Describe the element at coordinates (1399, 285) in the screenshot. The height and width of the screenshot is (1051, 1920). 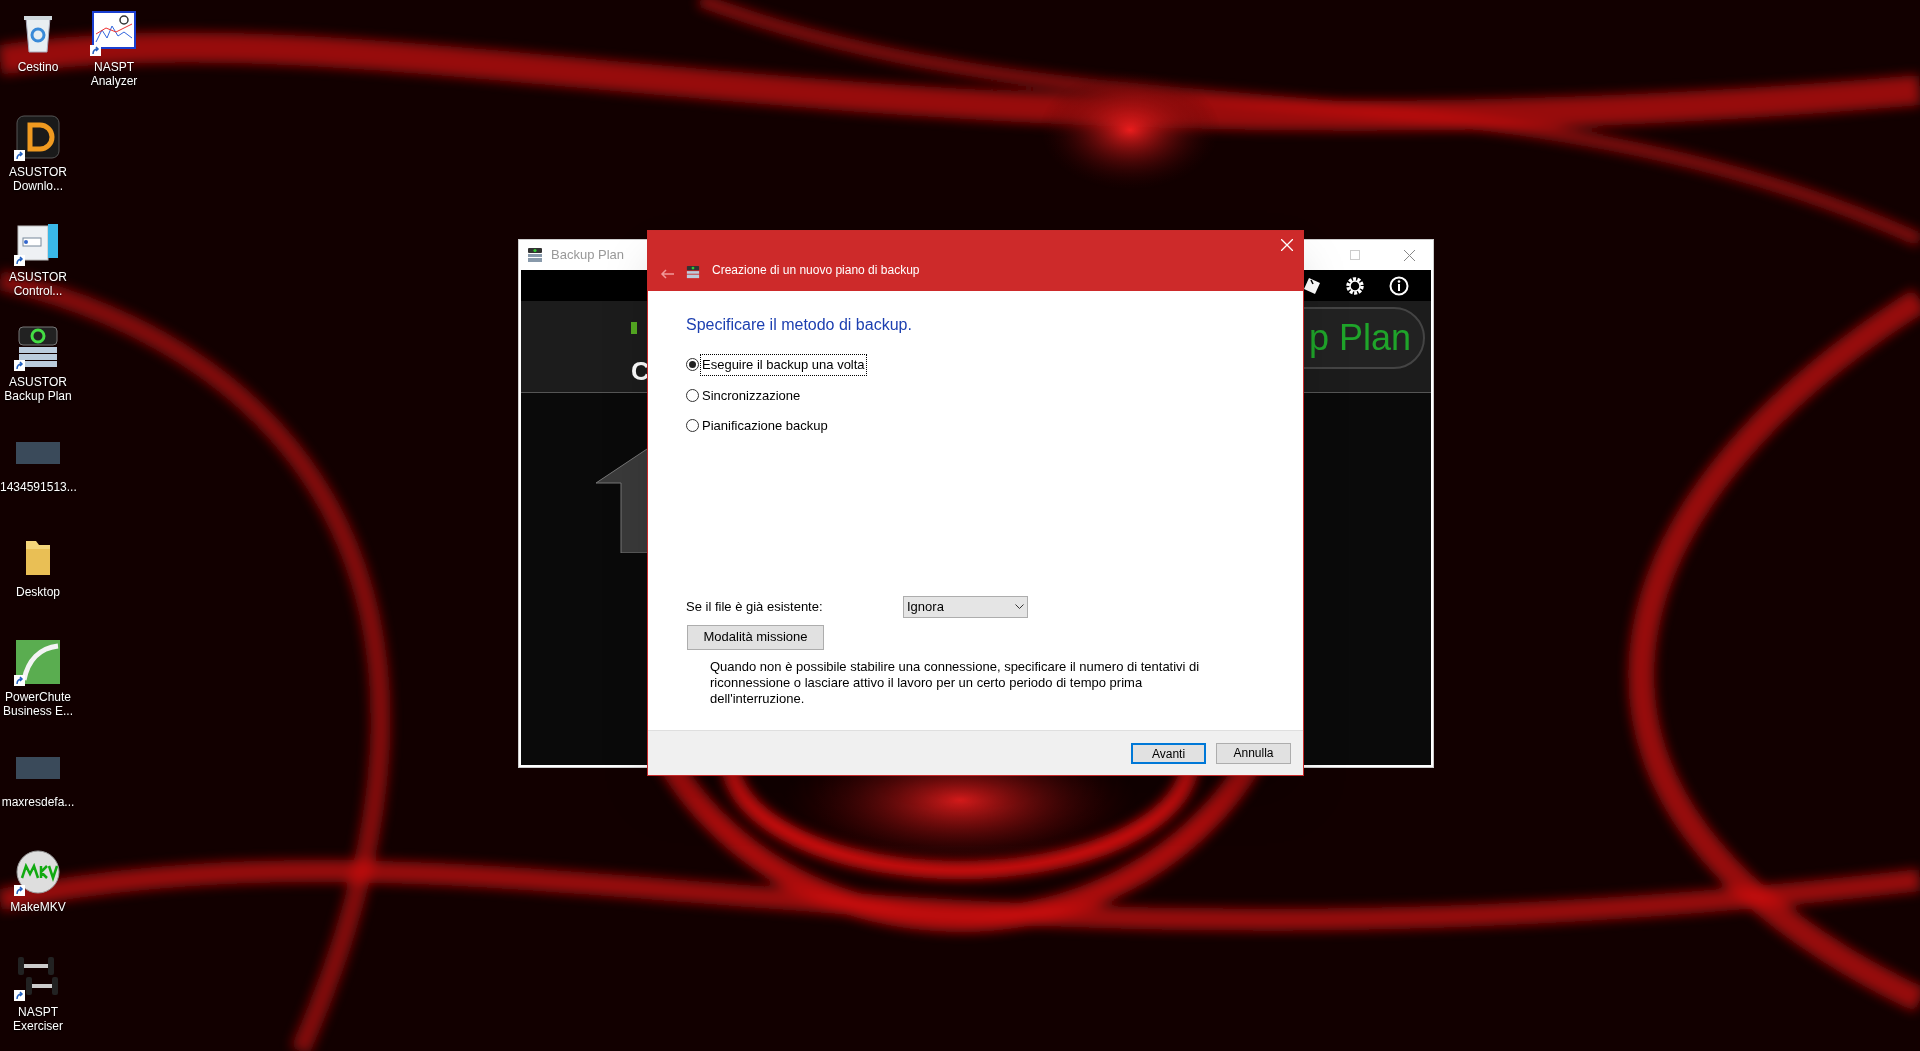
I see `info-icon` at that location.